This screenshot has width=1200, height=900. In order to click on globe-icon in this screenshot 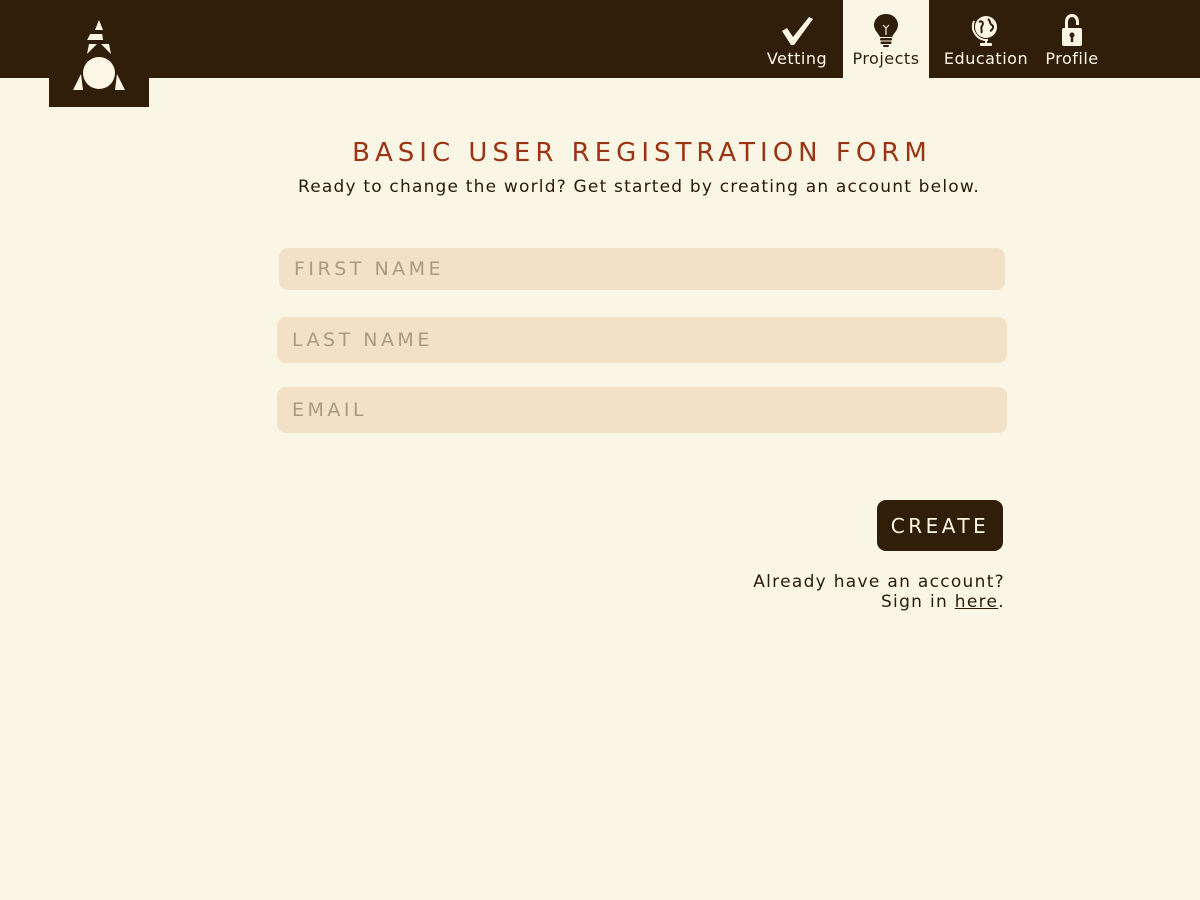, I will do `click(984, 31)`.